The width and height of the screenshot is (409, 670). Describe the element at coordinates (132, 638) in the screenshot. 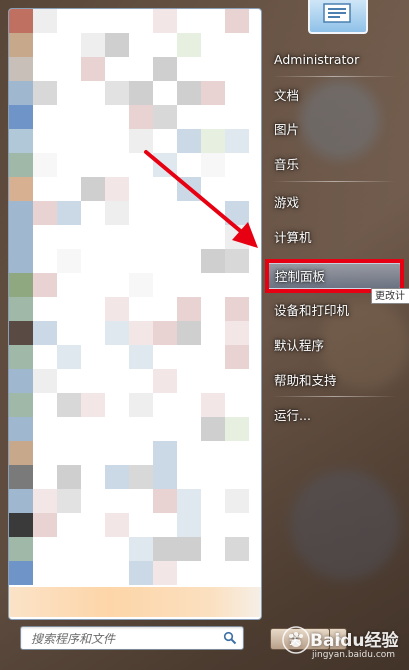

I see `search-input: 搜索程序和文件` at that location.